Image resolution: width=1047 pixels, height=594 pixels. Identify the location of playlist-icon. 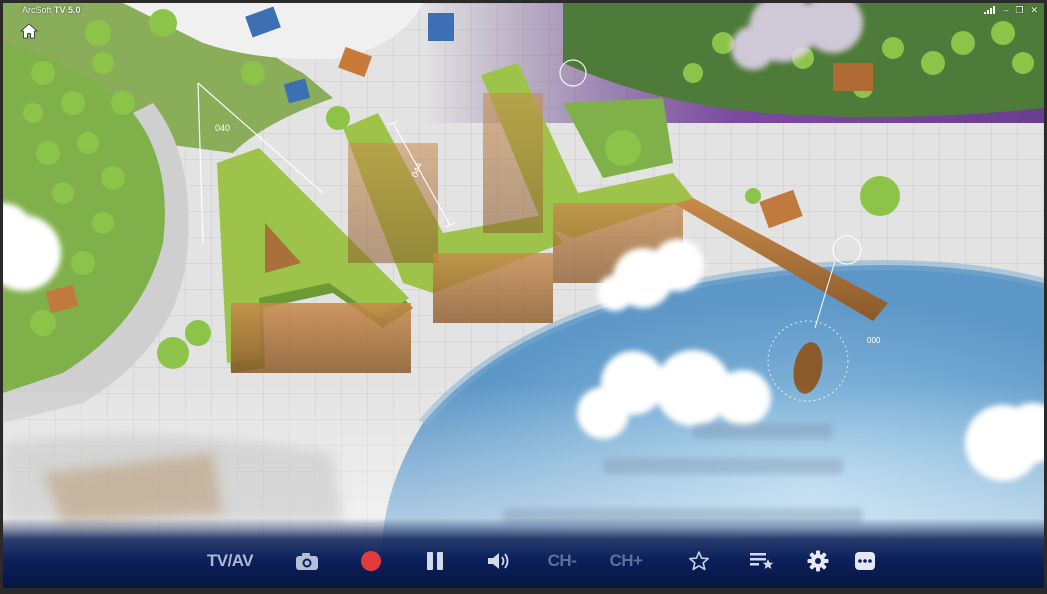
(762, 561).